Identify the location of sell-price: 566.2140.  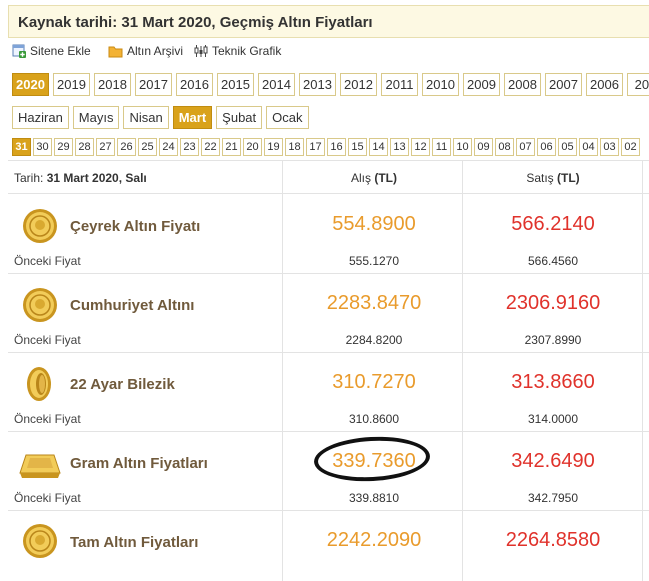
(553, 224).